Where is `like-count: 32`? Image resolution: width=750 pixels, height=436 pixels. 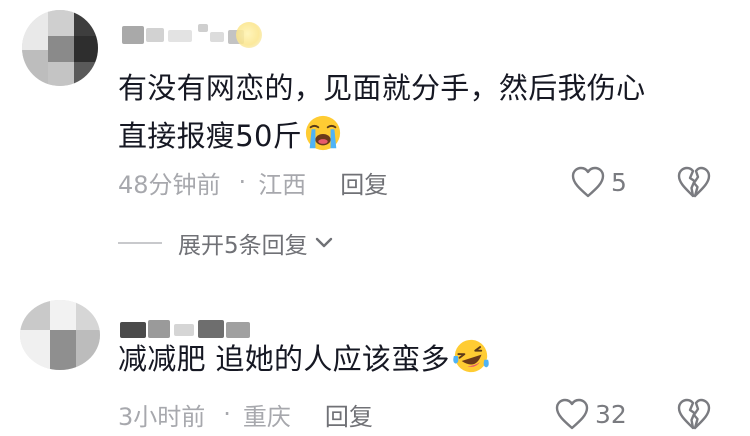
like-count: 32 is located at coordinates (611, 414).